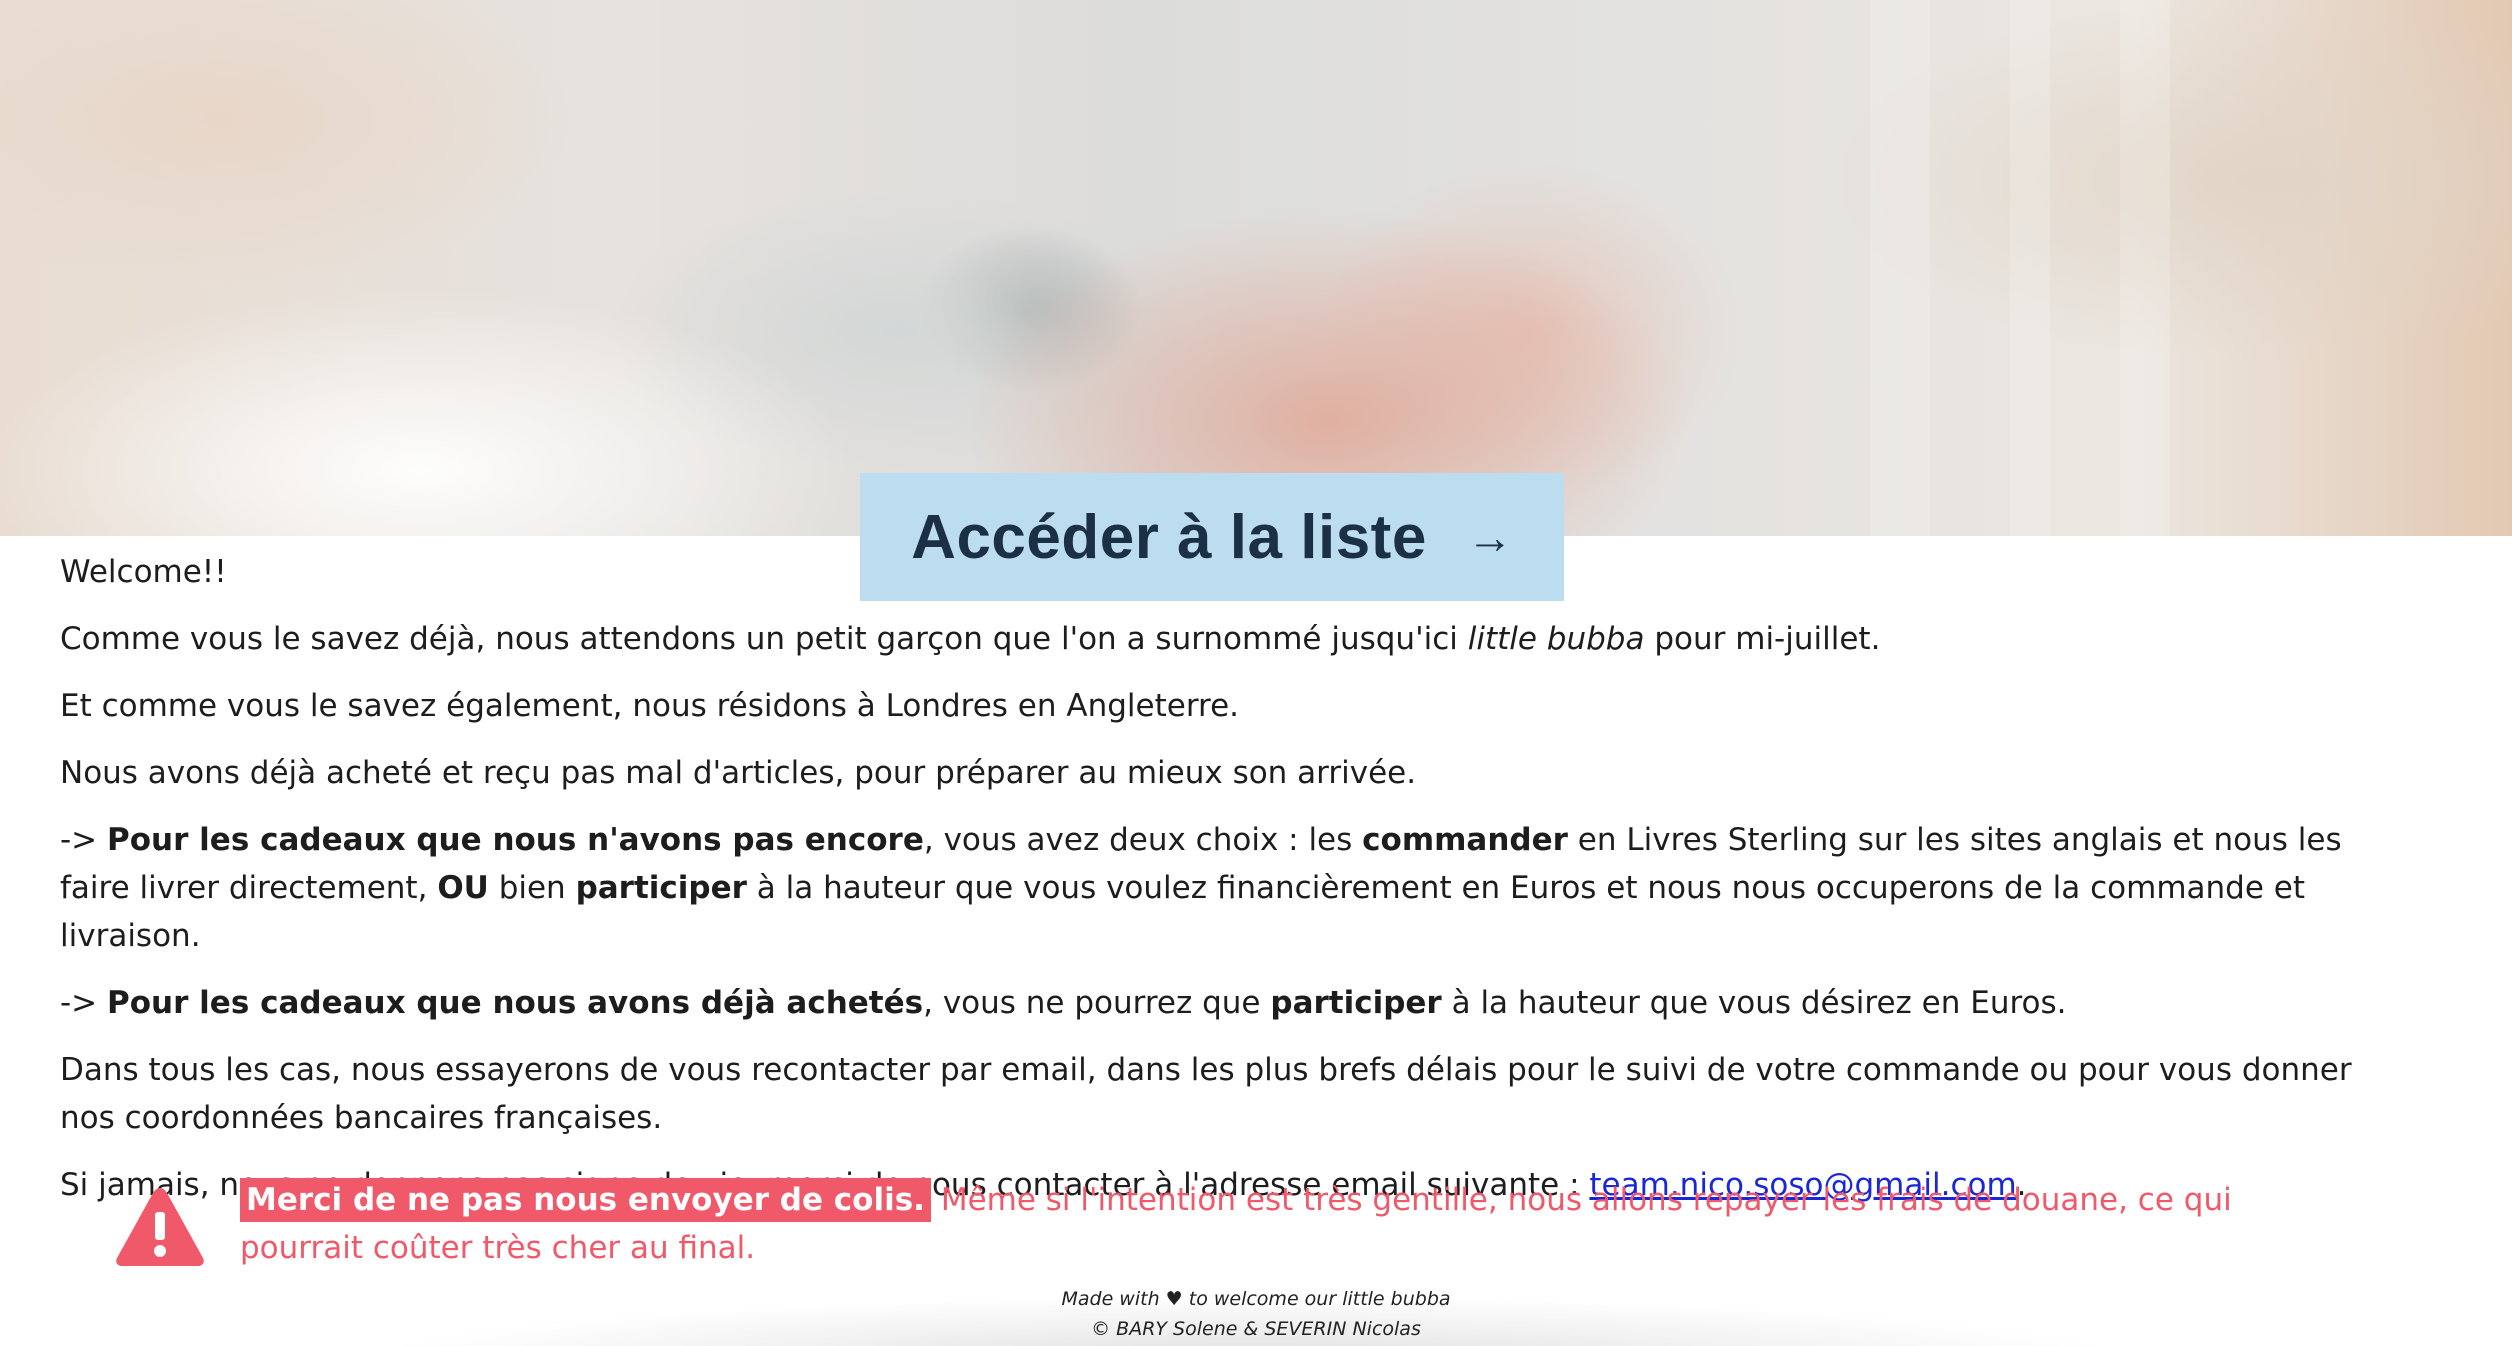 The image size is (2512, 1346). I want to click on body-text: , vous ne pourrez que, so click(1097, 1003).